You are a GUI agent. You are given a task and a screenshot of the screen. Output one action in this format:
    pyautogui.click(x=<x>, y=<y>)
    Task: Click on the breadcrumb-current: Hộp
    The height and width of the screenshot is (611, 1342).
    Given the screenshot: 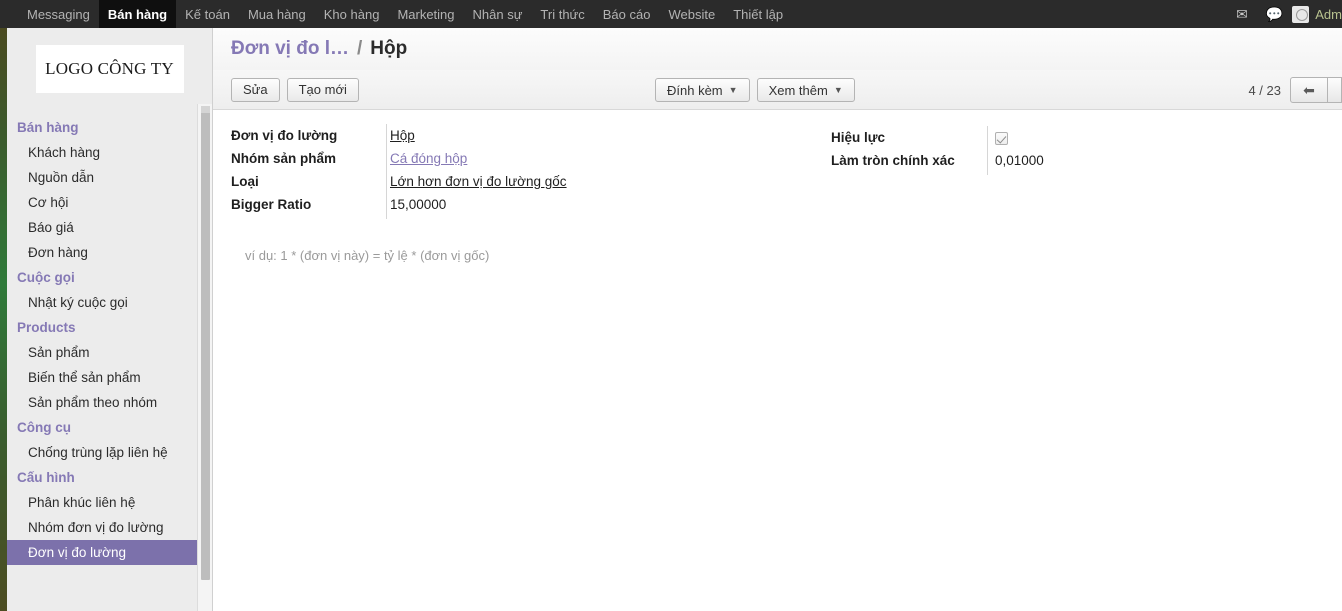 What is the action you would take?
    pyautogui.click(x=389, y=48)
    